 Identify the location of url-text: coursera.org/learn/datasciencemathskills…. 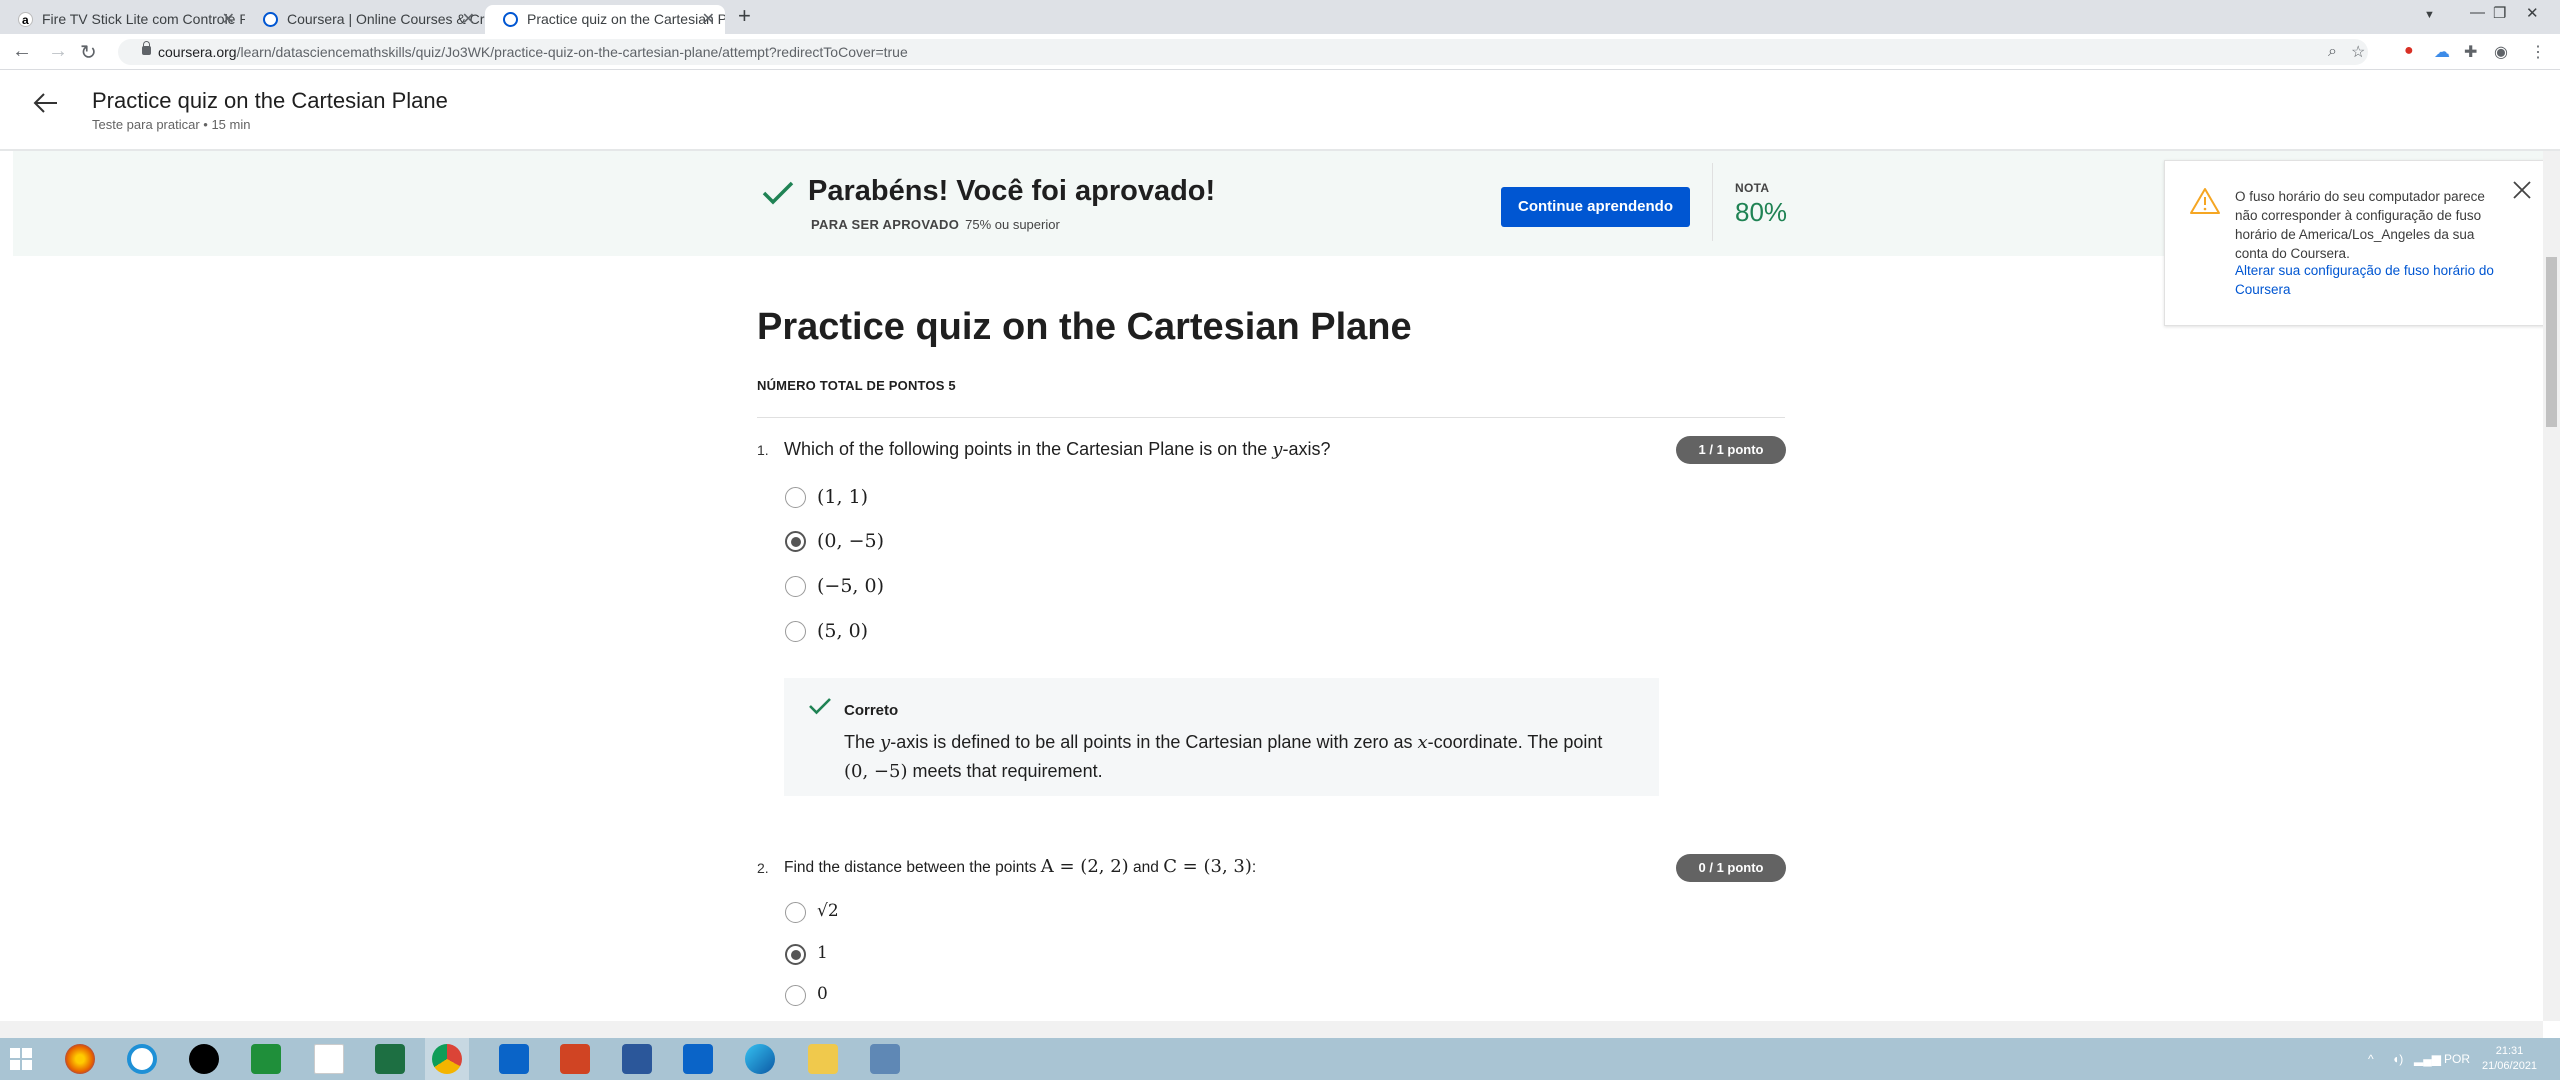
(533, 52).